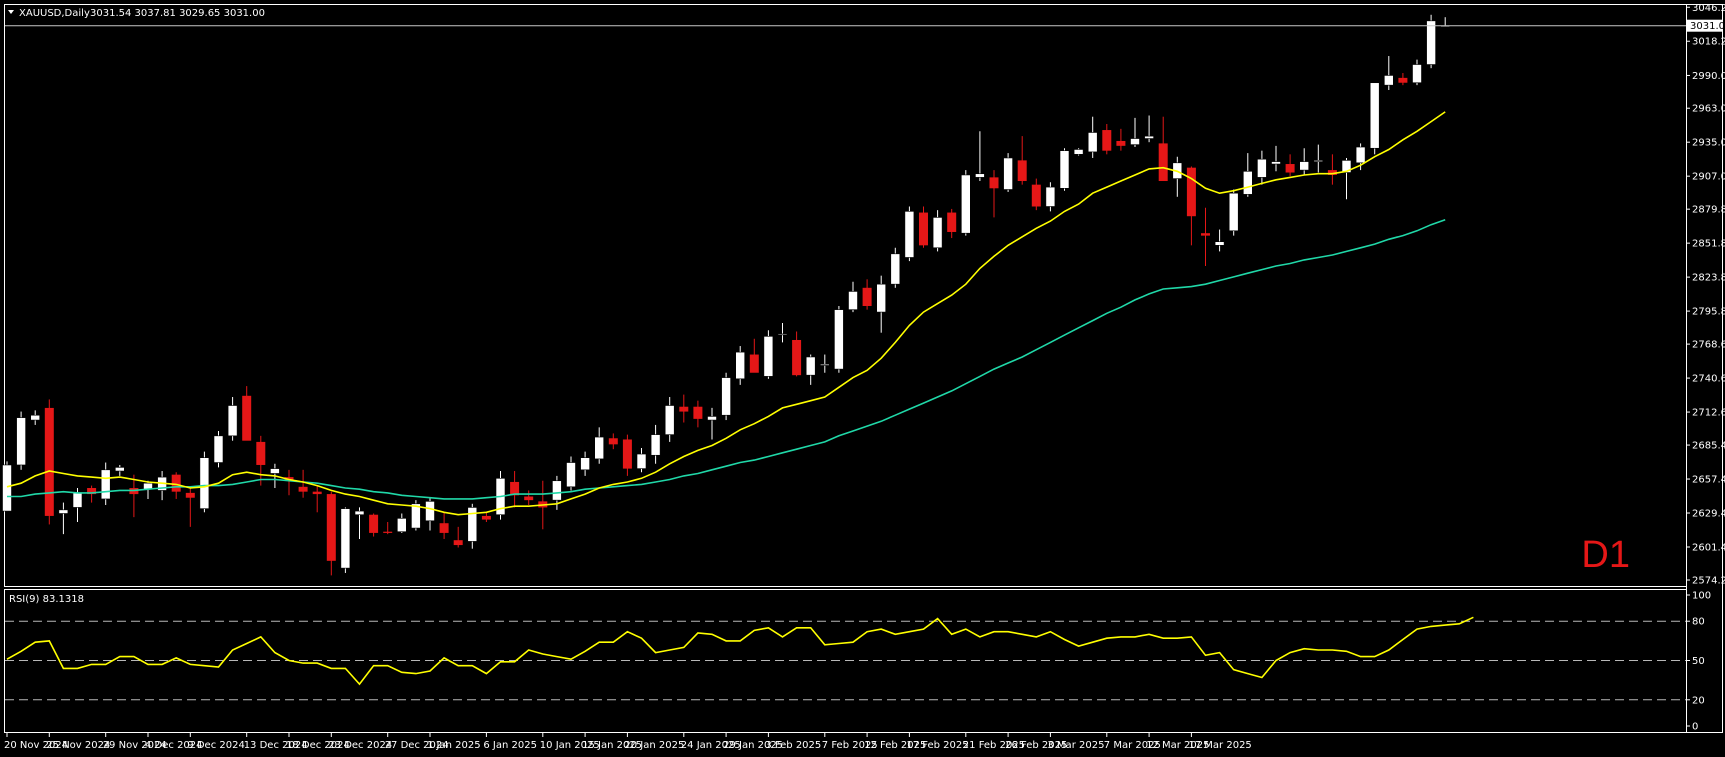 The width and height of the screenshot is (1725, 757). I want to click on time-tick-label: 17 Mar 2025, so click(1219, 745).